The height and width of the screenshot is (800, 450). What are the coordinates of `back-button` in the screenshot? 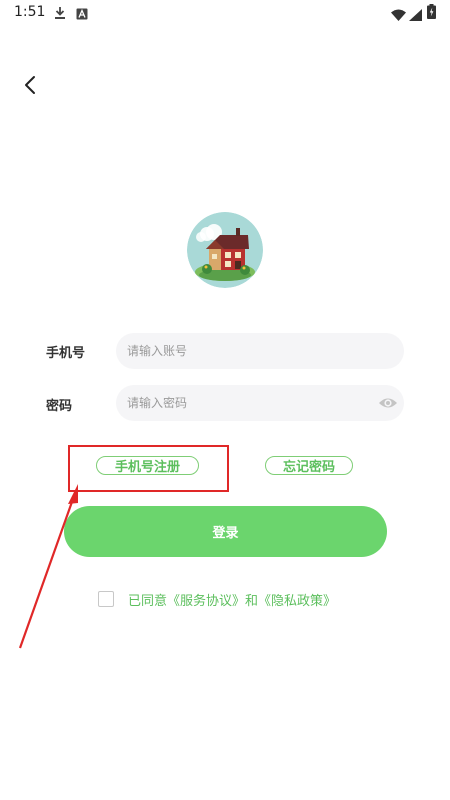 It's located at (31, 85).